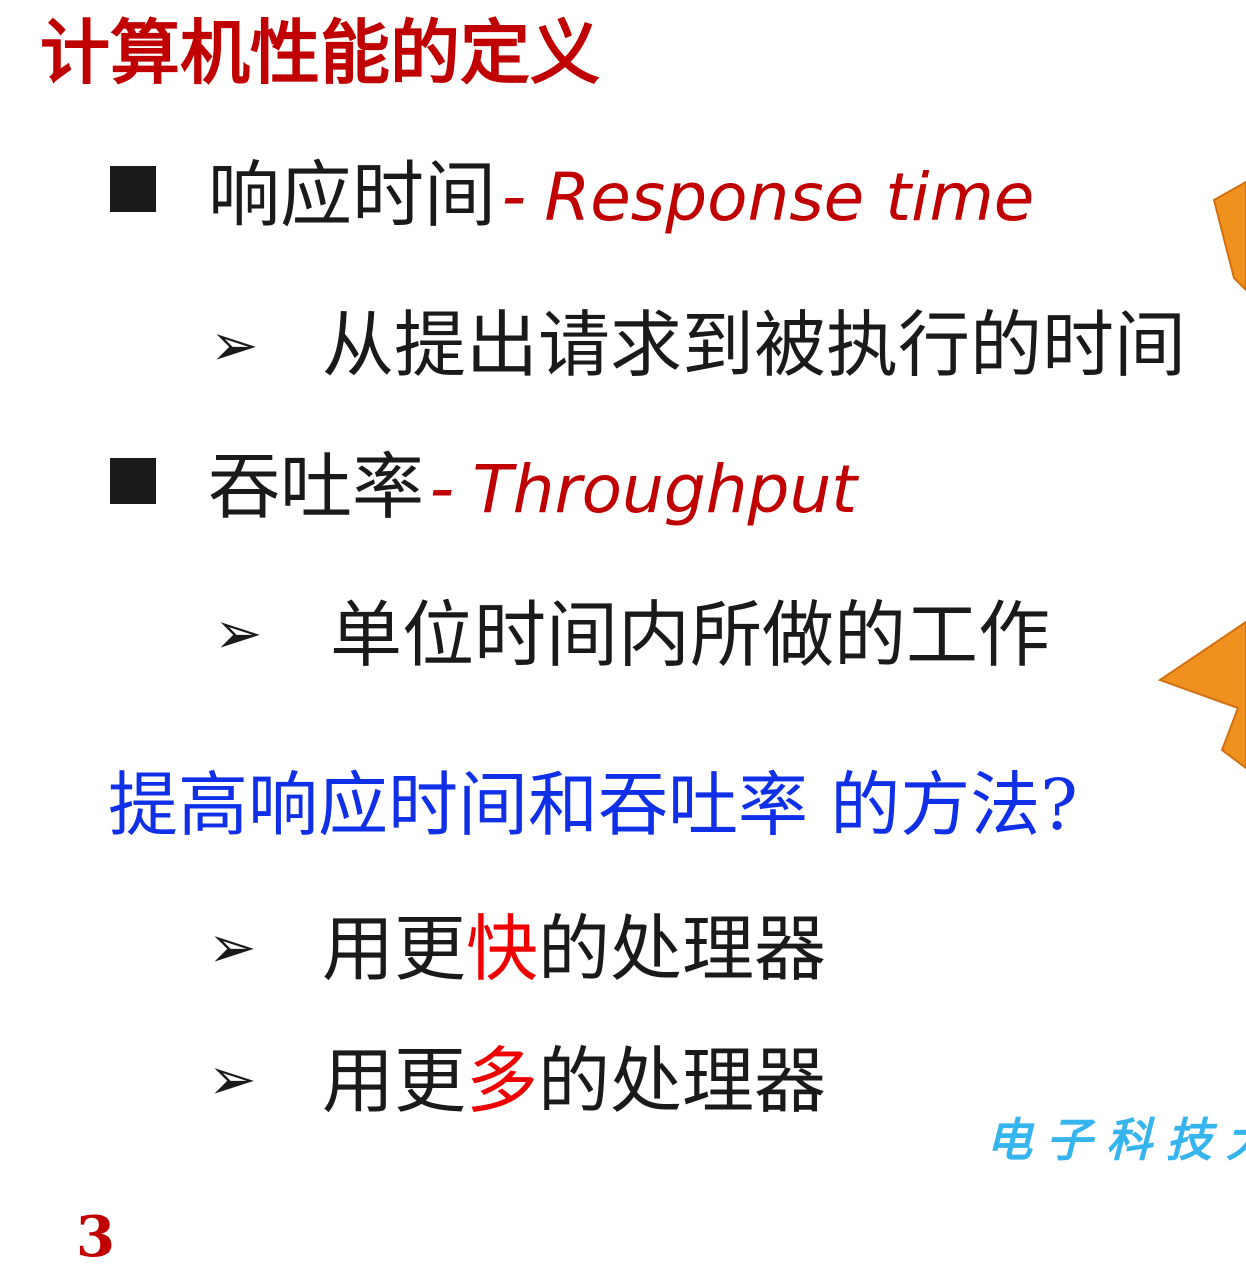  What do you see at coordinates (593, 805) in the screenshot?
I see `question-heading: 提高响应时间和吞吐率 的方法?` at bounding box center [593, 805].